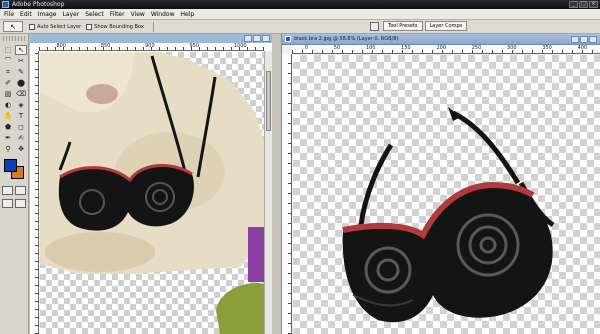 The width and height of the screenshot is (600, 334). Describe the element at coordinates (119, 26) in the screenshot. I see `show-bounding-box-label: Show Bounding Box` at that location.